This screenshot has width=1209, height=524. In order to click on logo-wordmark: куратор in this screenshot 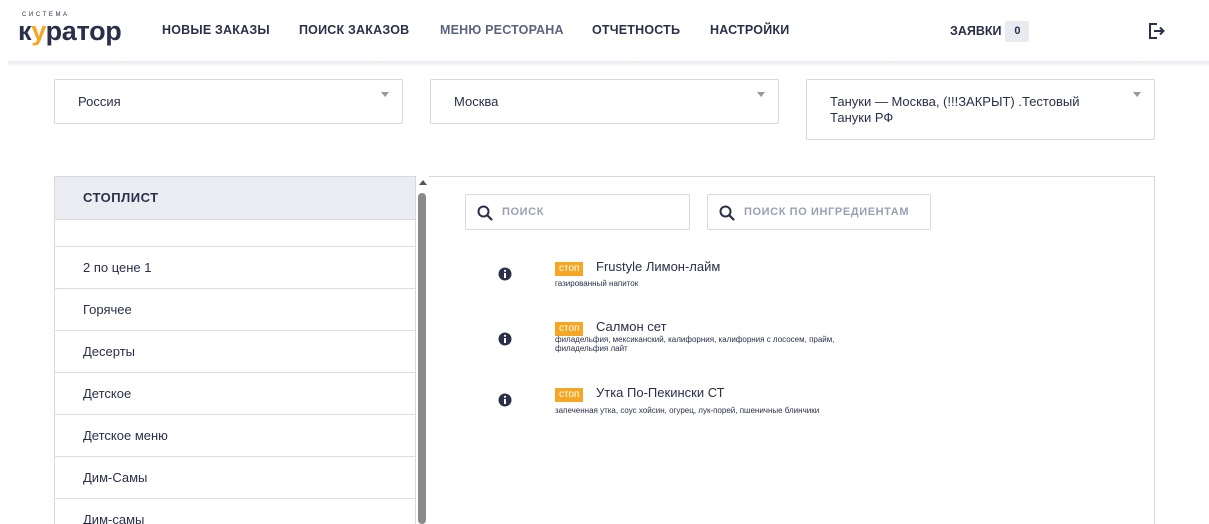, I will do `click(70, 31)`.